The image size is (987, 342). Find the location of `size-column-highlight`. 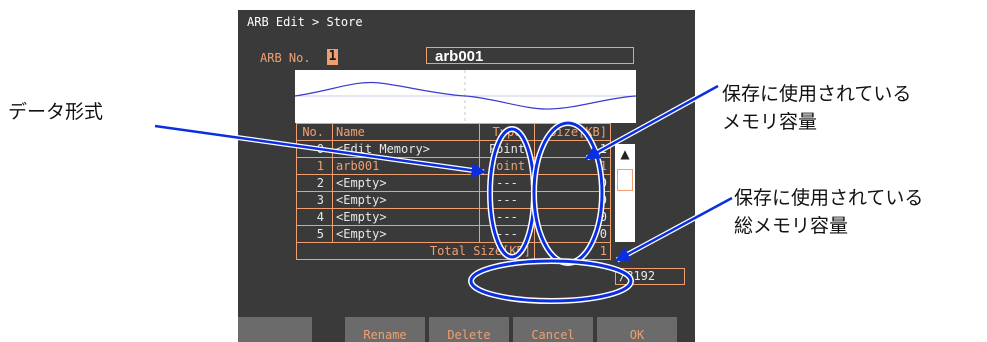

size-column-highlight is located at coordinates (568, 193).